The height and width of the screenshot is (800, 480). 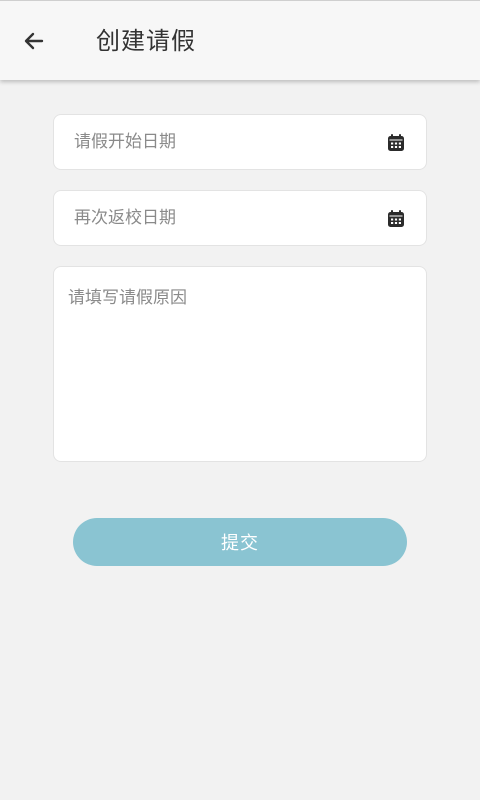 I want to click on return-date-placeholder: 再次返校日期, so click(x=125, y=218).